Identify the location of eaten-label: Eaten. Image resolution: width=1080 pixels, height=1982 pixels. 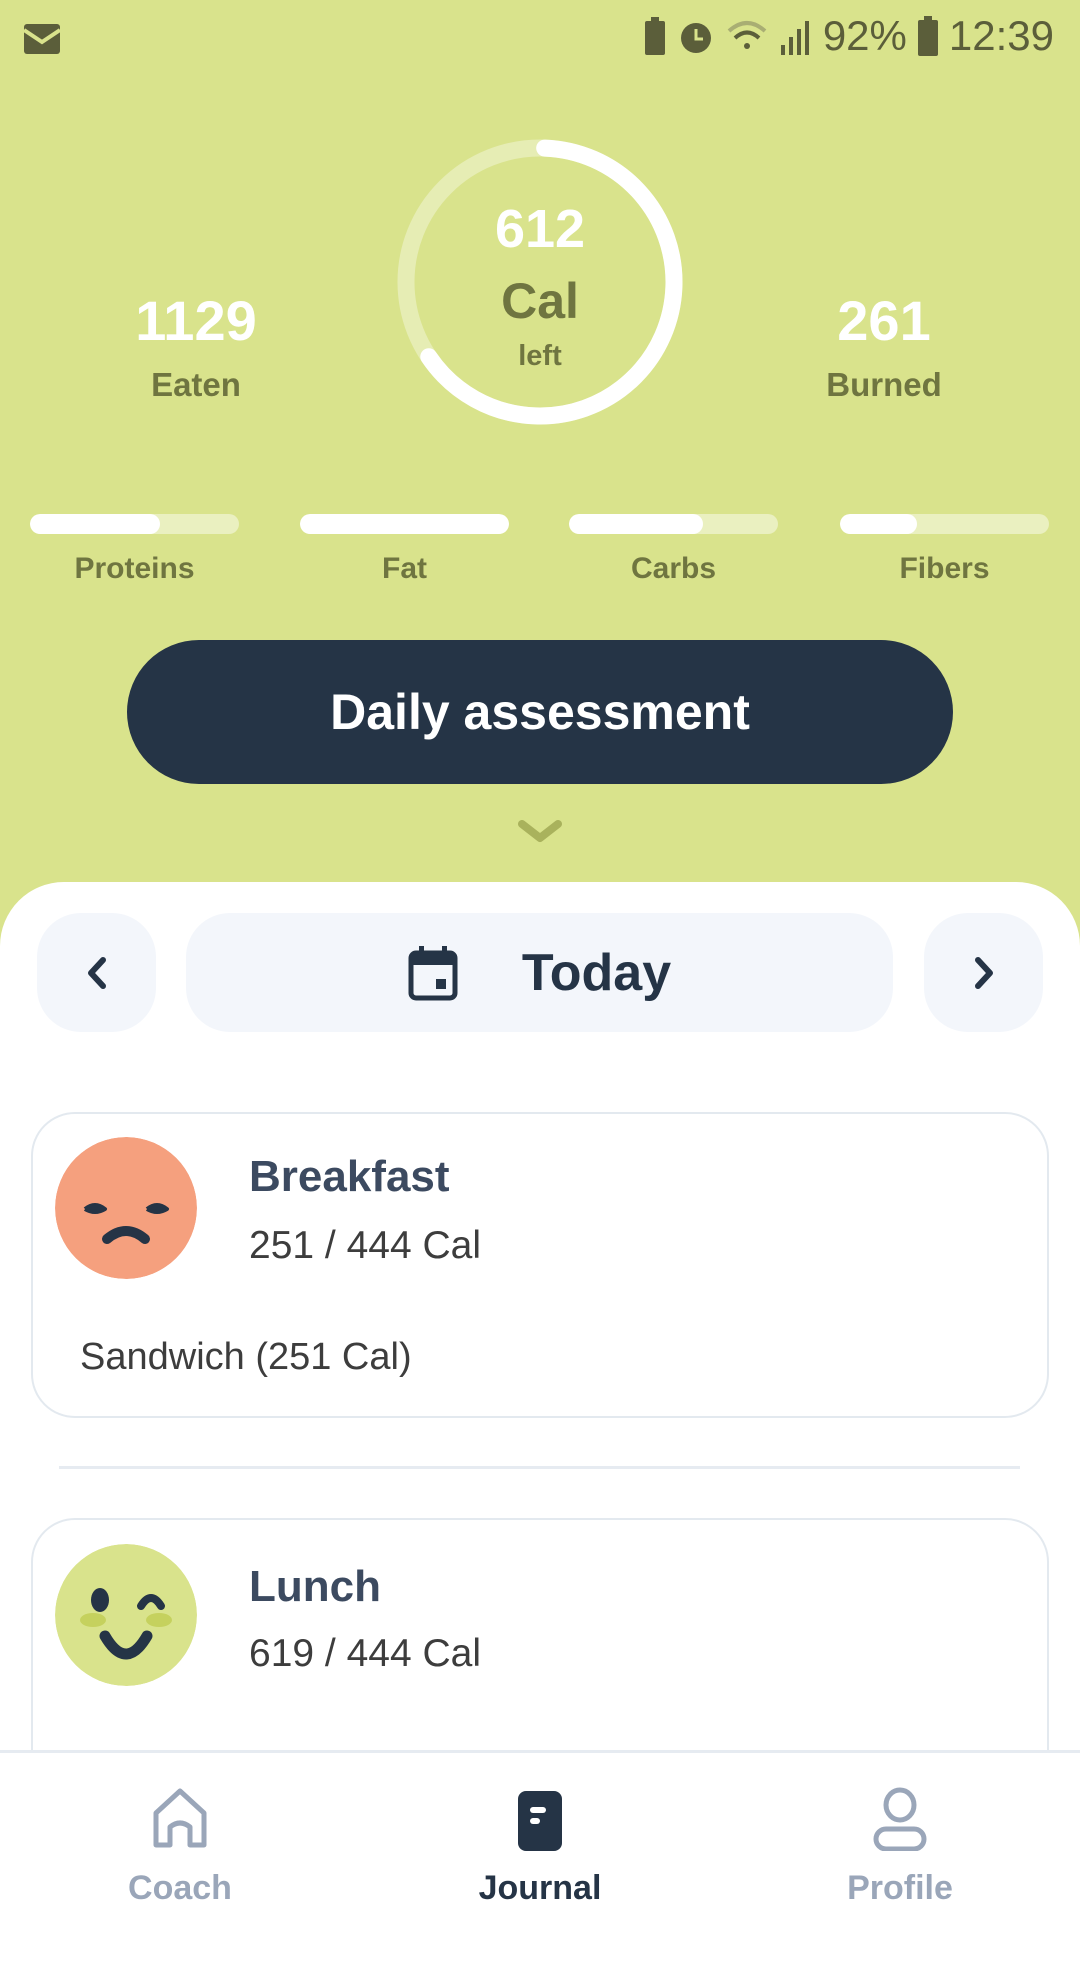
(196, 384).